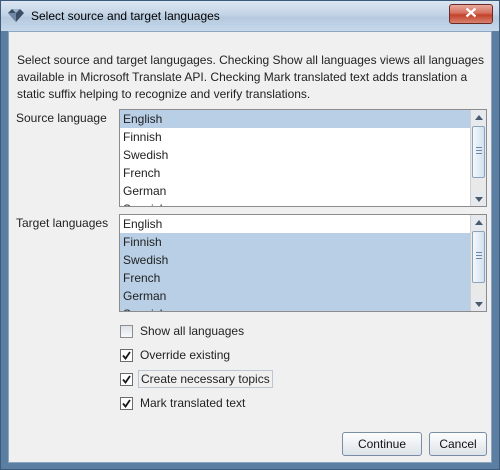 This screenshot has width=500, height=470. What do you see at coordinates (126, 331) in the screenshot?
I see `show-all-languages-checkbox` at bounding box center [126, 331].